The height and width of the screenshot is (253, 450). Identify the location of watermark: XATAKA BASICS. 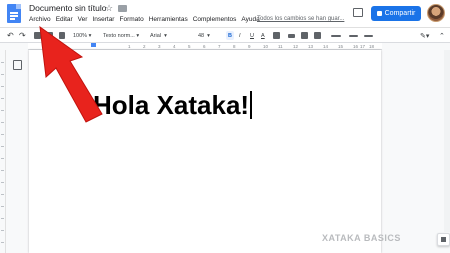
(361, 238).